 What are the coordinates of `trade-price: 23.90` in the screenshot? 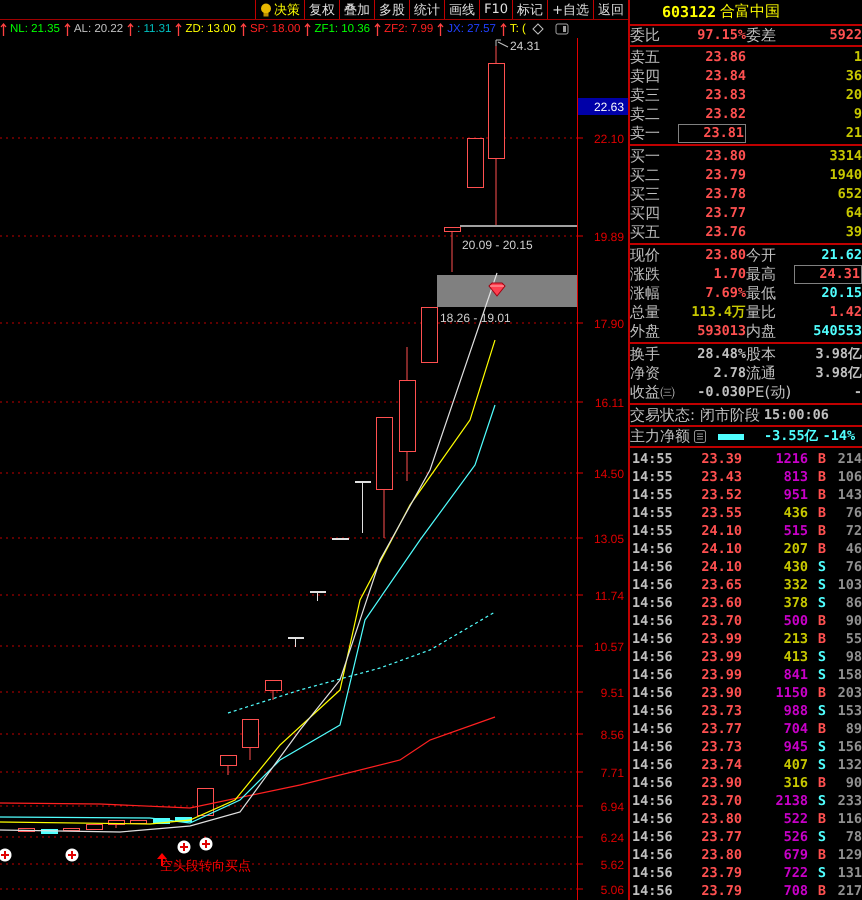 It's located at (721, 693).